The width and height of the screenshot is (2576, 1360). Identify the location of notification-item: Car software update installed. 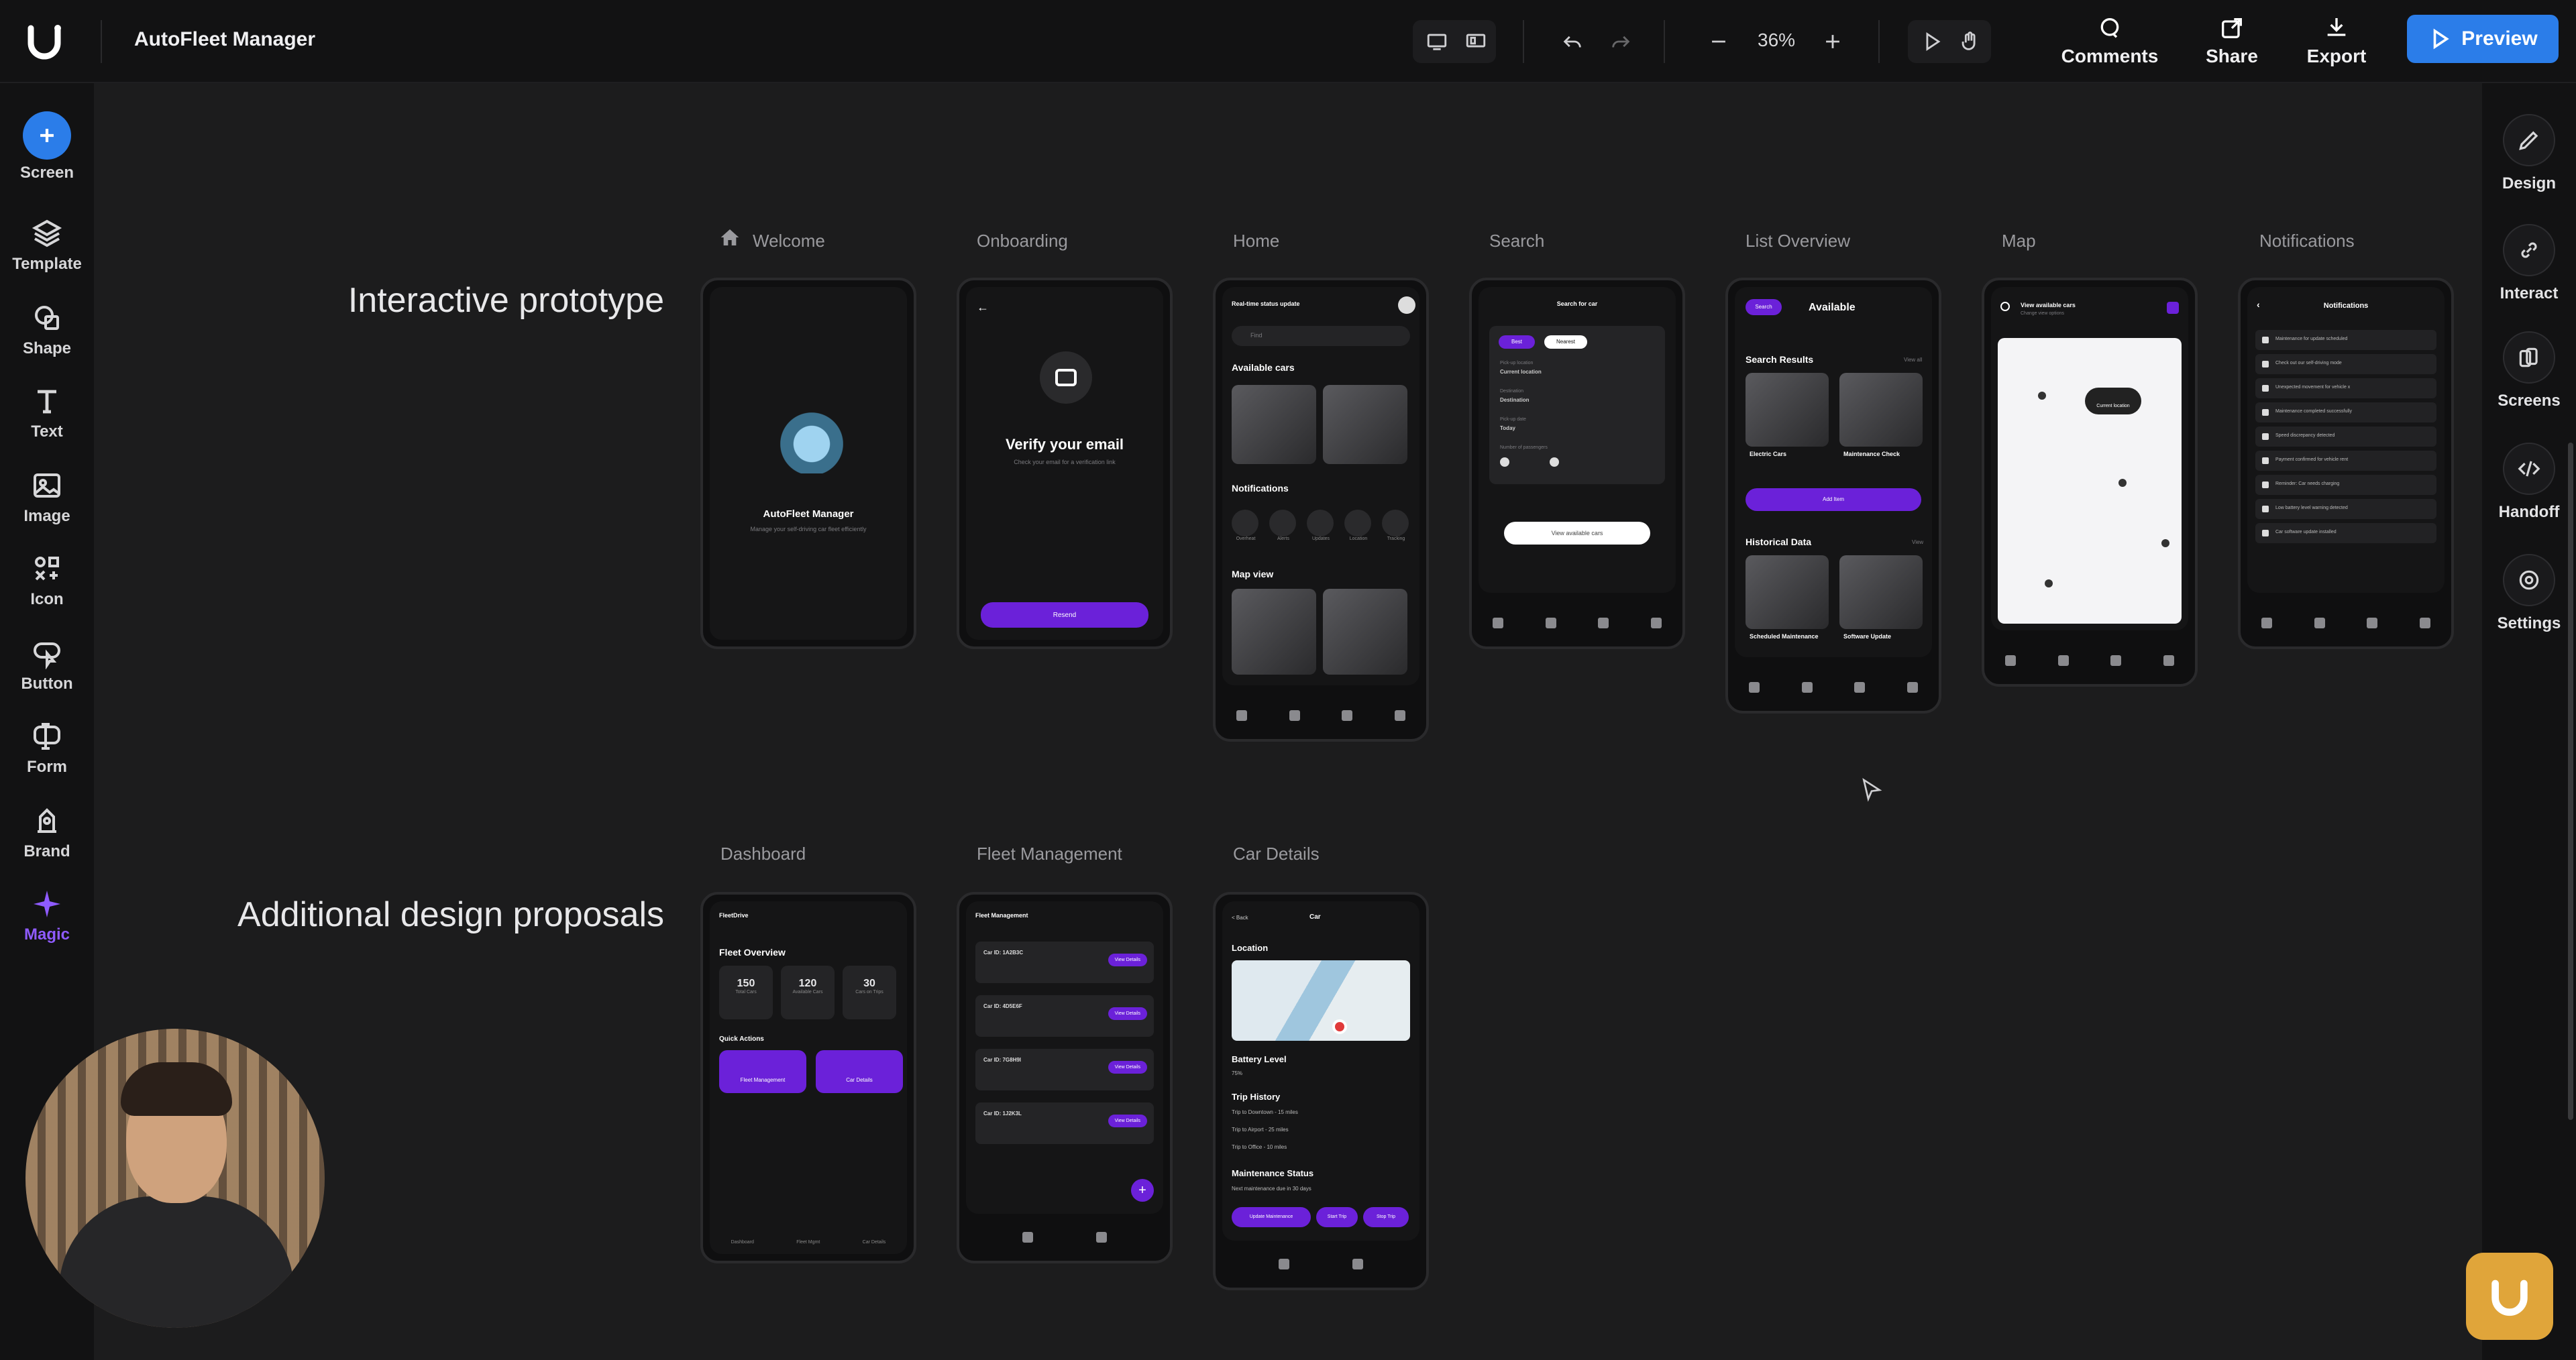
(2345, 533).